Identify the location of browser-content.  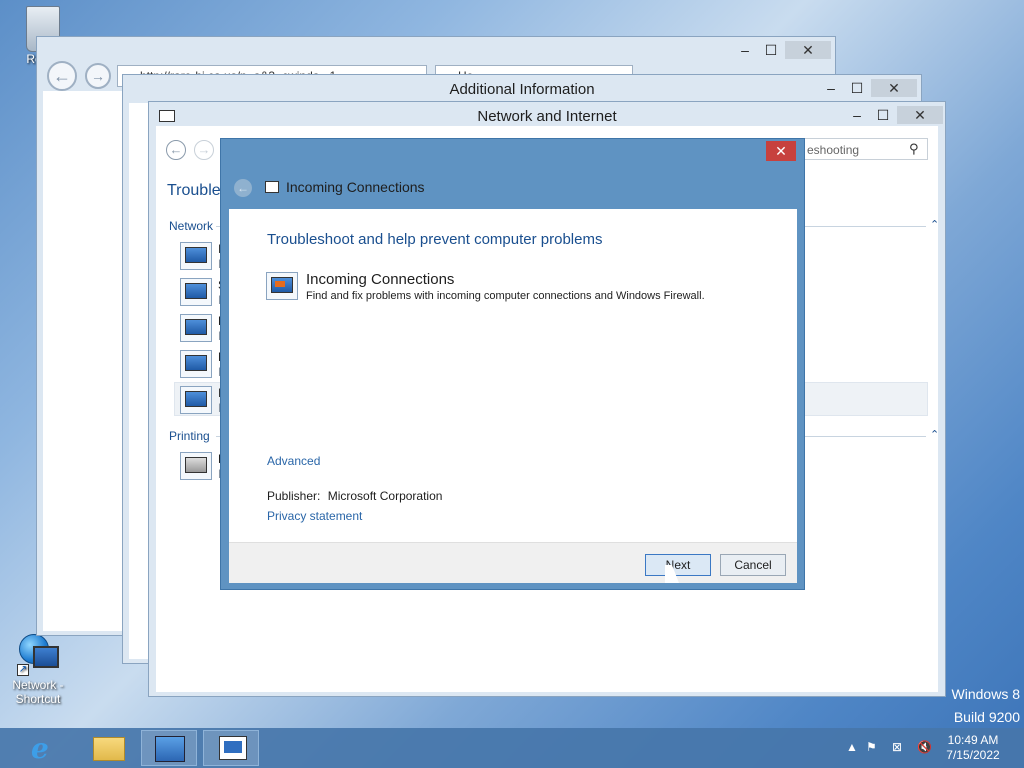
(86, 361).